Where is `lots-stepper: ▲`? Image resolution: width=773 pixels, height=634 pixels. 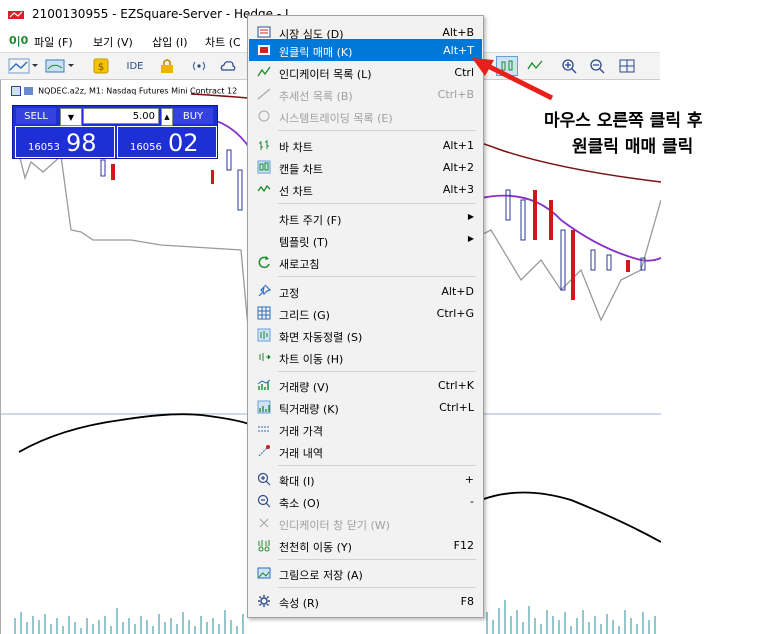 lots-stepper: ▲ is located at coordinates (167, 117).